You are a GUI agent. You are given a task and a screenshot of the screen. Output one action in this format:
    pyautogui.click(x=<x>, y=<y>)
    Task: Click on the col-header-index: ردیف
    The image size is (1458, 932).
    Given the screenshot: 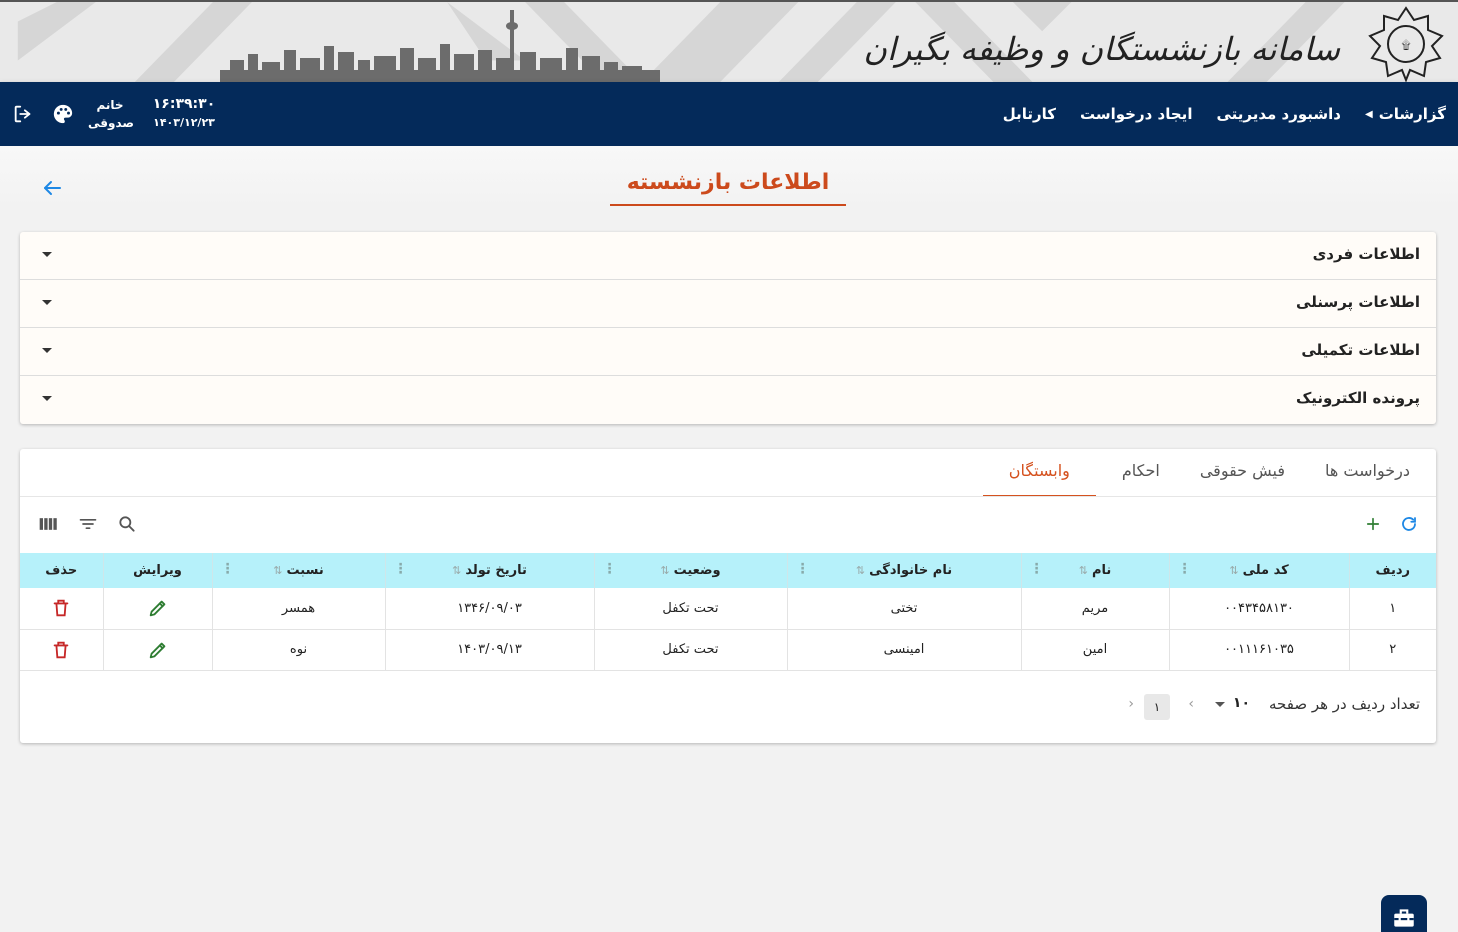 What is the action you would take?
    pyautogui.click(x=1392, y=570)
    